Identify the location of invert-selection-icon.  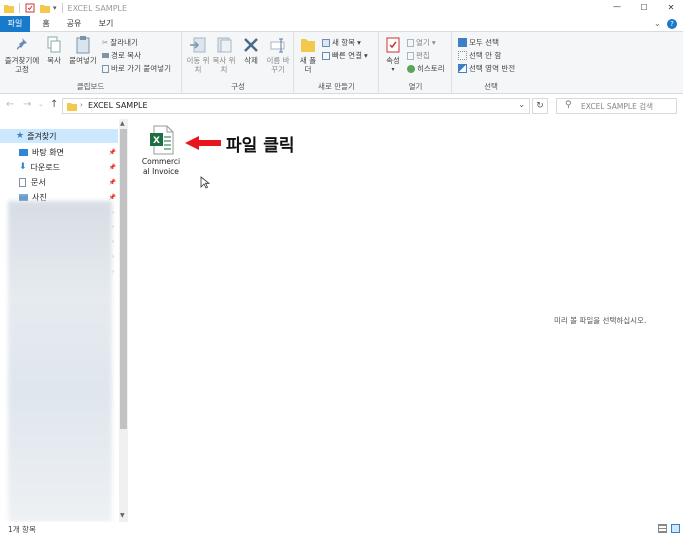
(462, 68).